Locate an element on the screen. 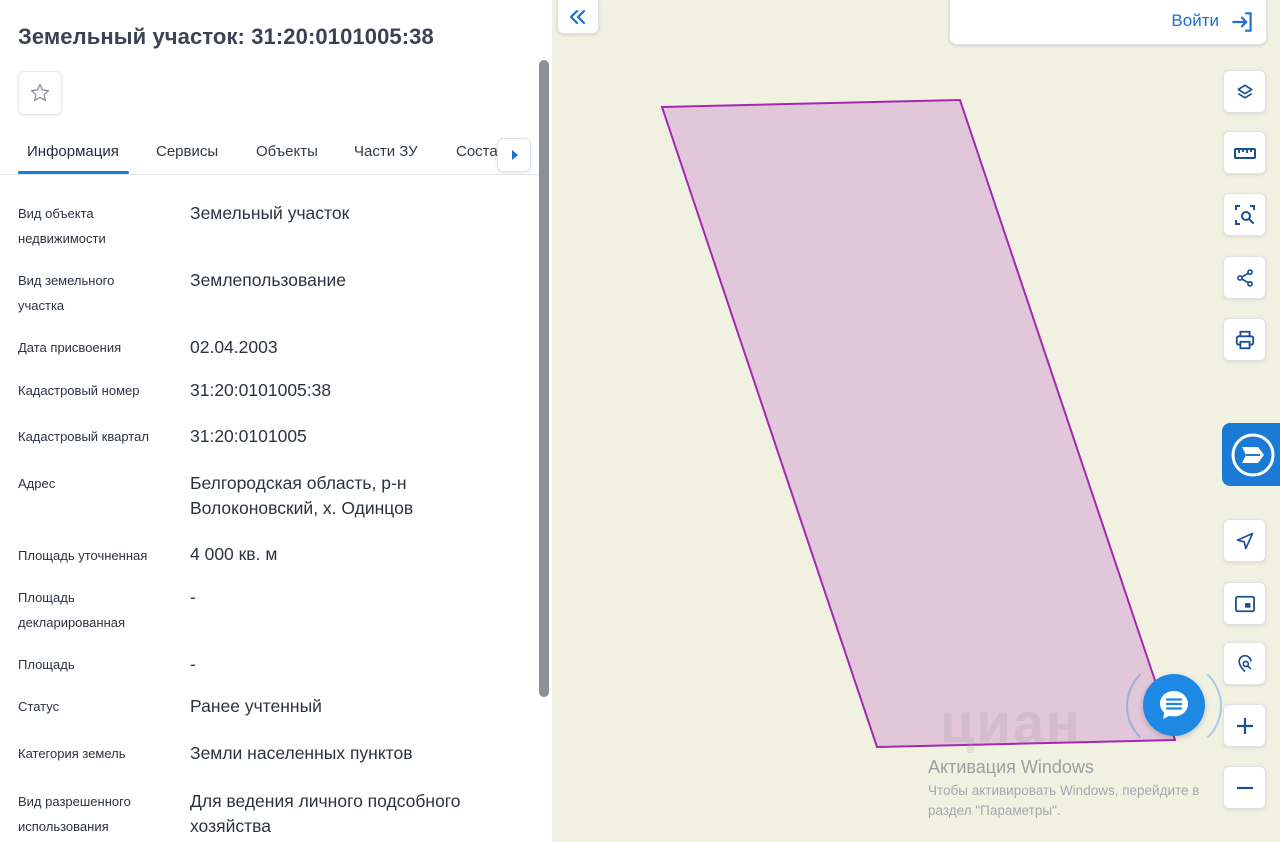 This screenshot has height=842, width=1280. active-tab-indicator is located at coordinates (73, 172).